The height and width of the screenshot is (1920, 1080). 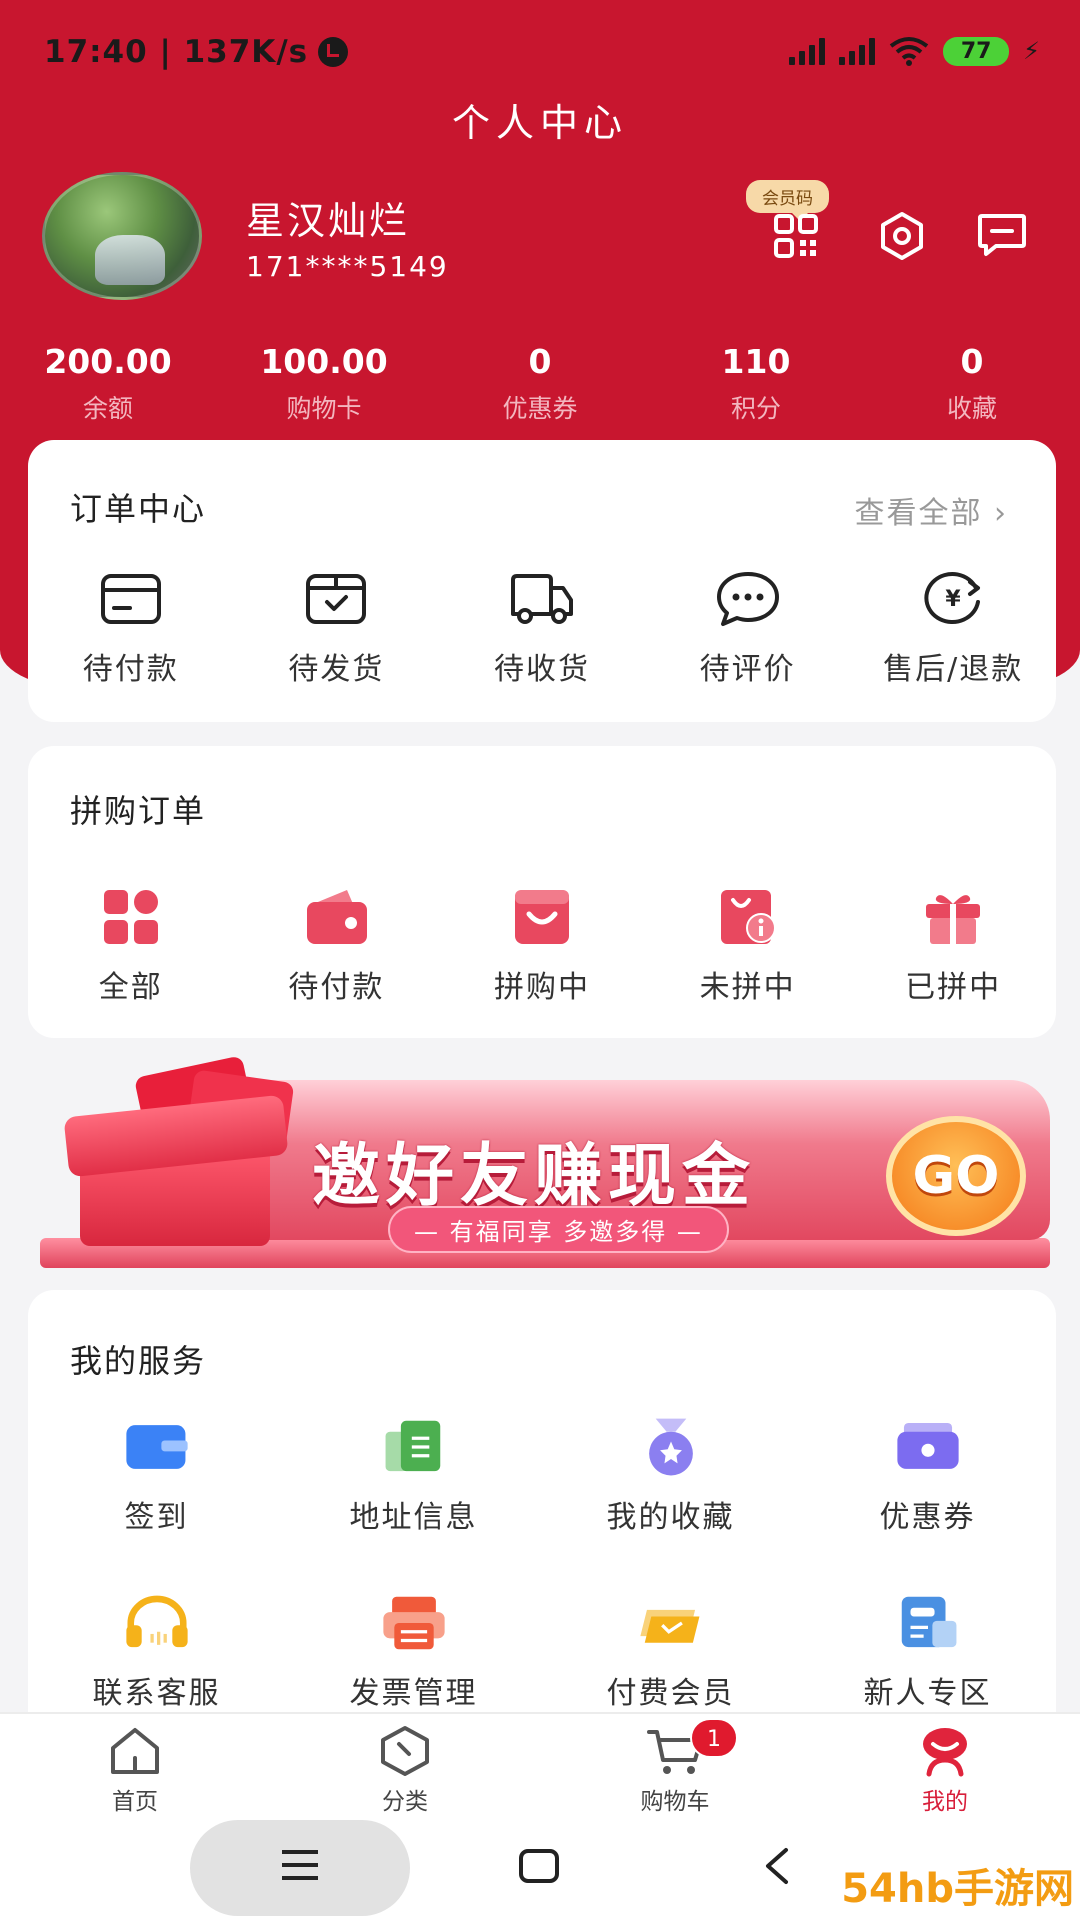 I want to click on service-address: 地址信息, so click(x=413, y=1476).